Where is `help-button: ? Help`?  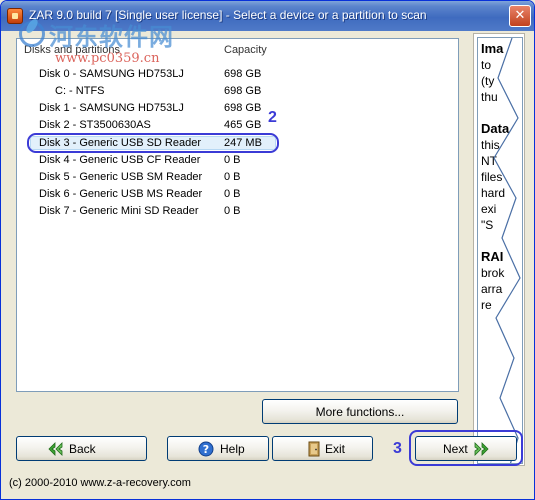 help-button: ? Help is located at coordinates (218, 448).